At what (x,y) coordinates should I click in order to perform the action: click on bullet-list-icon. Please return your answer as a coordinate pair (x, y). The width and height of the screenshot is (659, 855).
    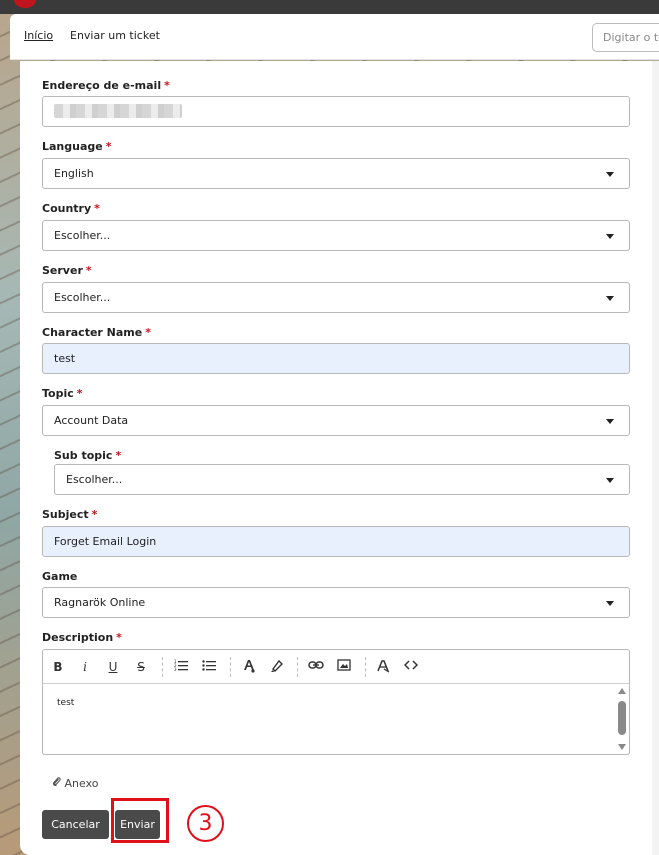
    Looking at the image, I should click on (209, 667).